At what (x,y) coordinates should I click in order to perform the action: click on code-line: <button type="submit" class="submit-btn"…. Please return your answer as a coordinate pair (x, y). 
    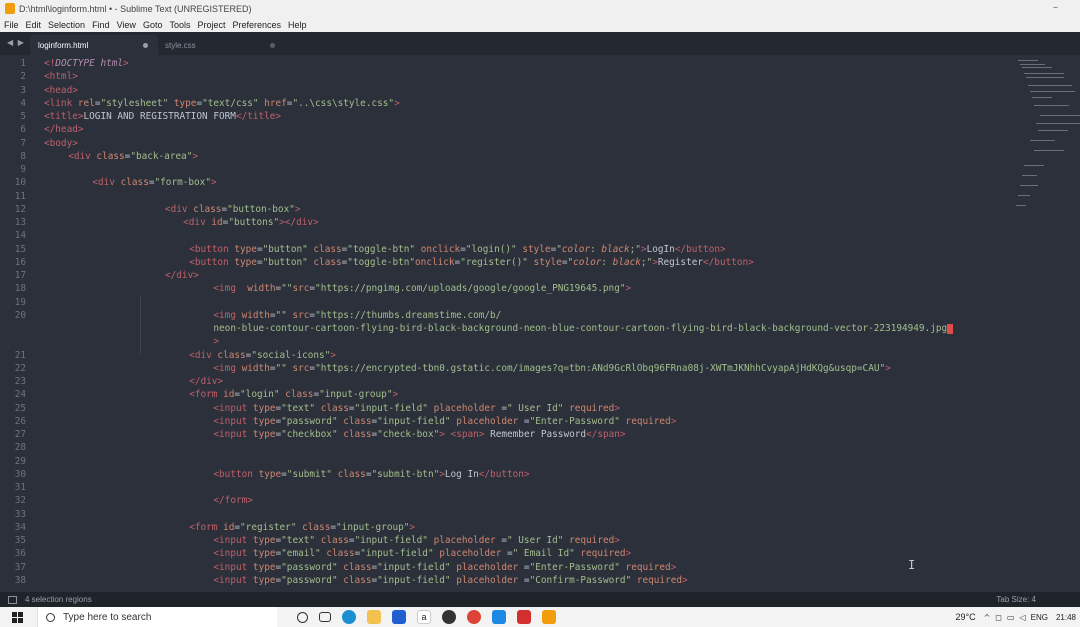
    Looking at the image, I should click on (371, 474).